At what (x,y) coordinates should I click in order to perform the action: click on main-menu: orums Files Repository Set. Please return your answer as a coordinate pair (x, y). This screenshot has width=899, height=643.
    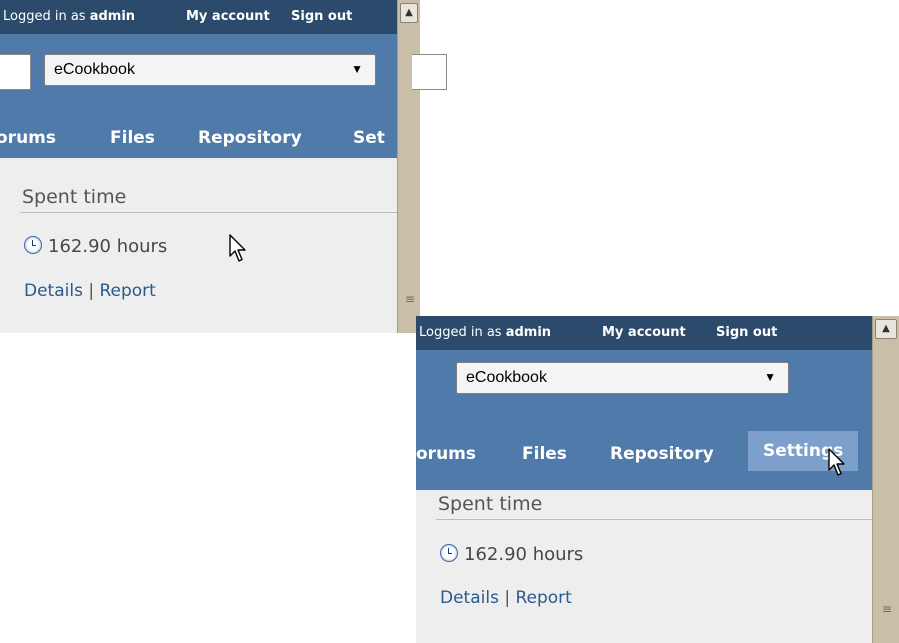
    Looking at the image, I should click on (199, 138).